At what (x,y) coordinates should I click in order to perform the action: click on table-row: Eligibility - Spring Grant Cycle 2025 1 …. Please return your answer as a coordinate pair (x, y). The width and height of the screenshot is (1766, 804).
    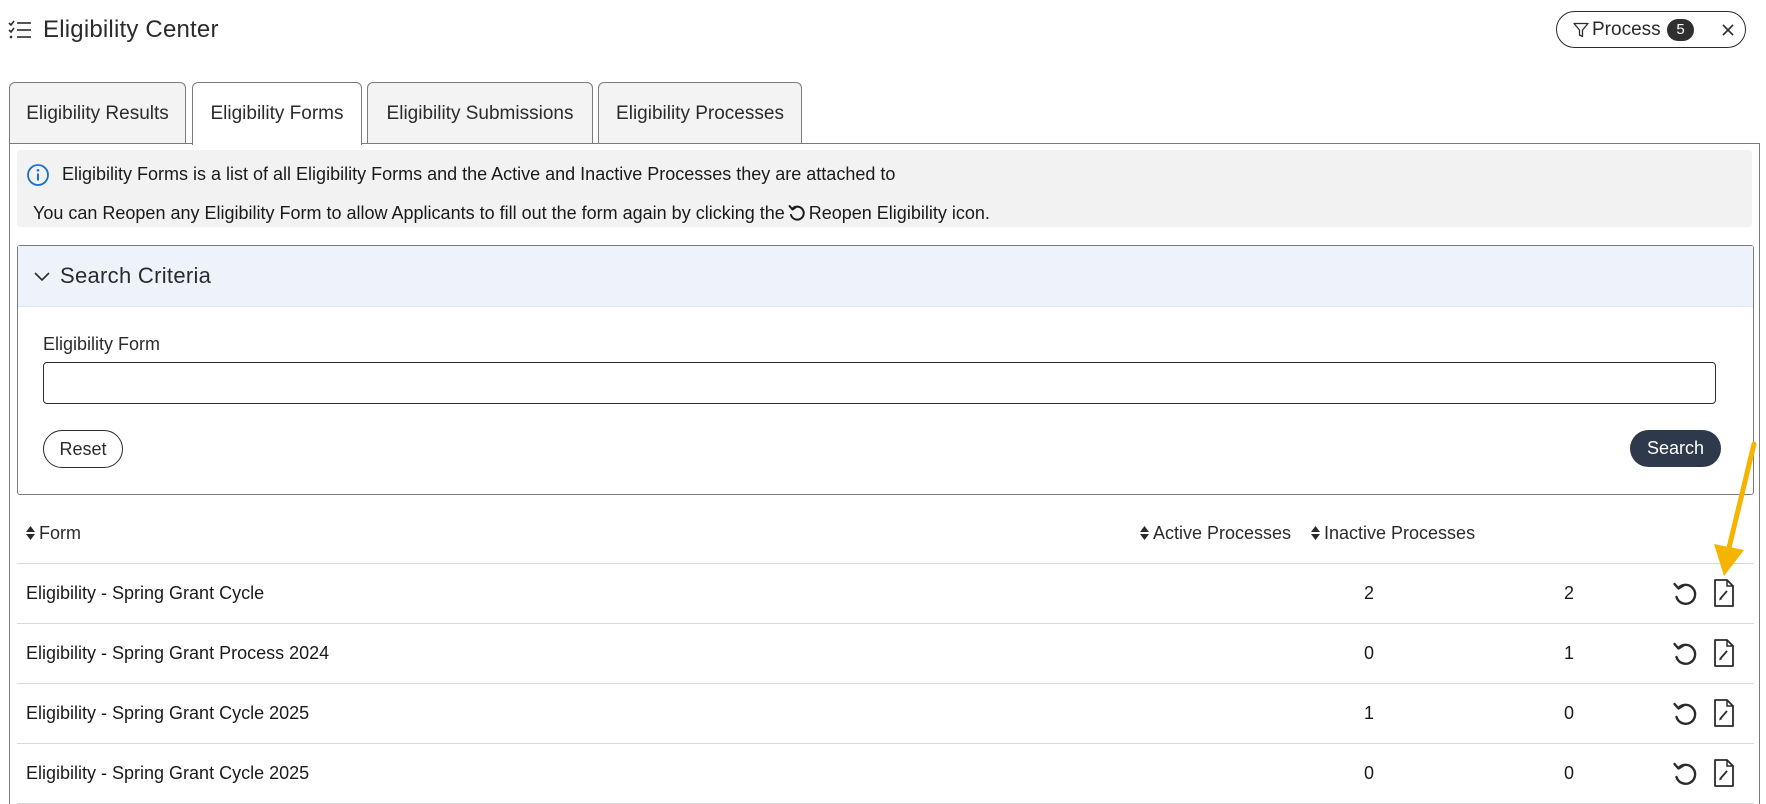
    Looking at the image, I should click on (885, 714).